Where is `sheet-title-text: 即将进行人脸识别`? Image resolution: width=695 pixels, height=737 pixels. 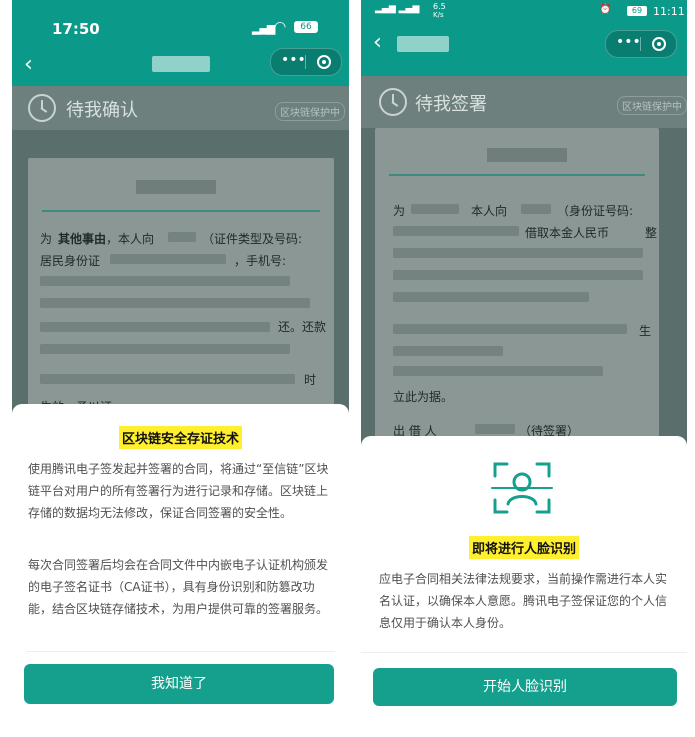 sheet-title-text: 即将进行人脸识别 is located at coordinates (523, 547).